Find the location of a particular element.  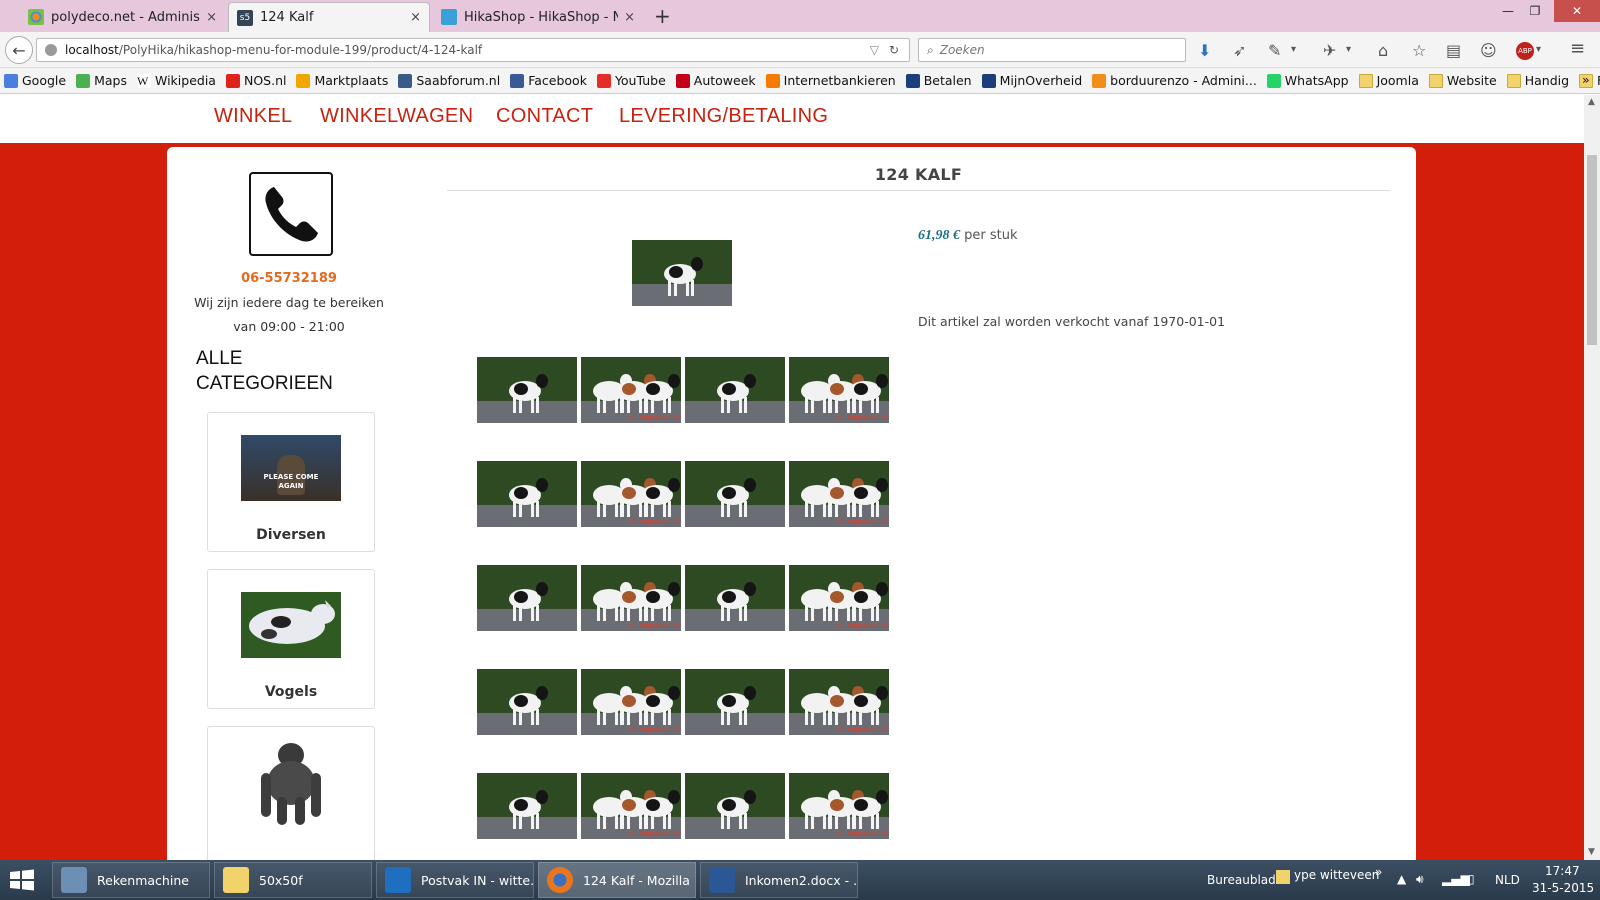

category-image: PLEASE COME AGAIN is located at coordinates (291, 468).